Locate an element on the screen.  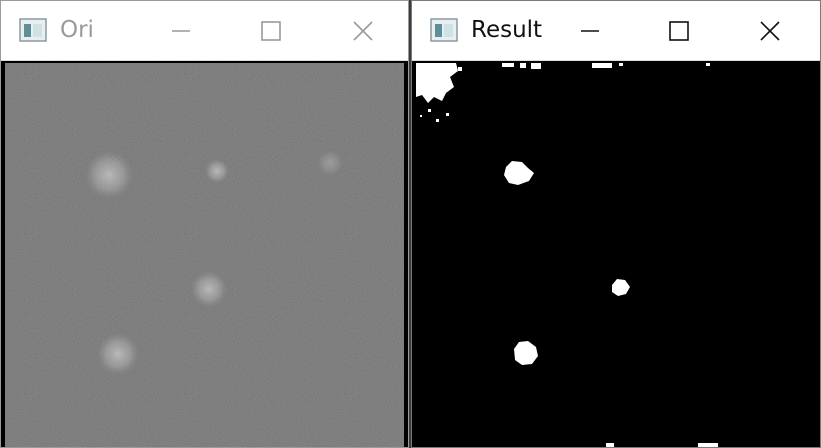
window-title: Ori is located at coordinates (77, 30).